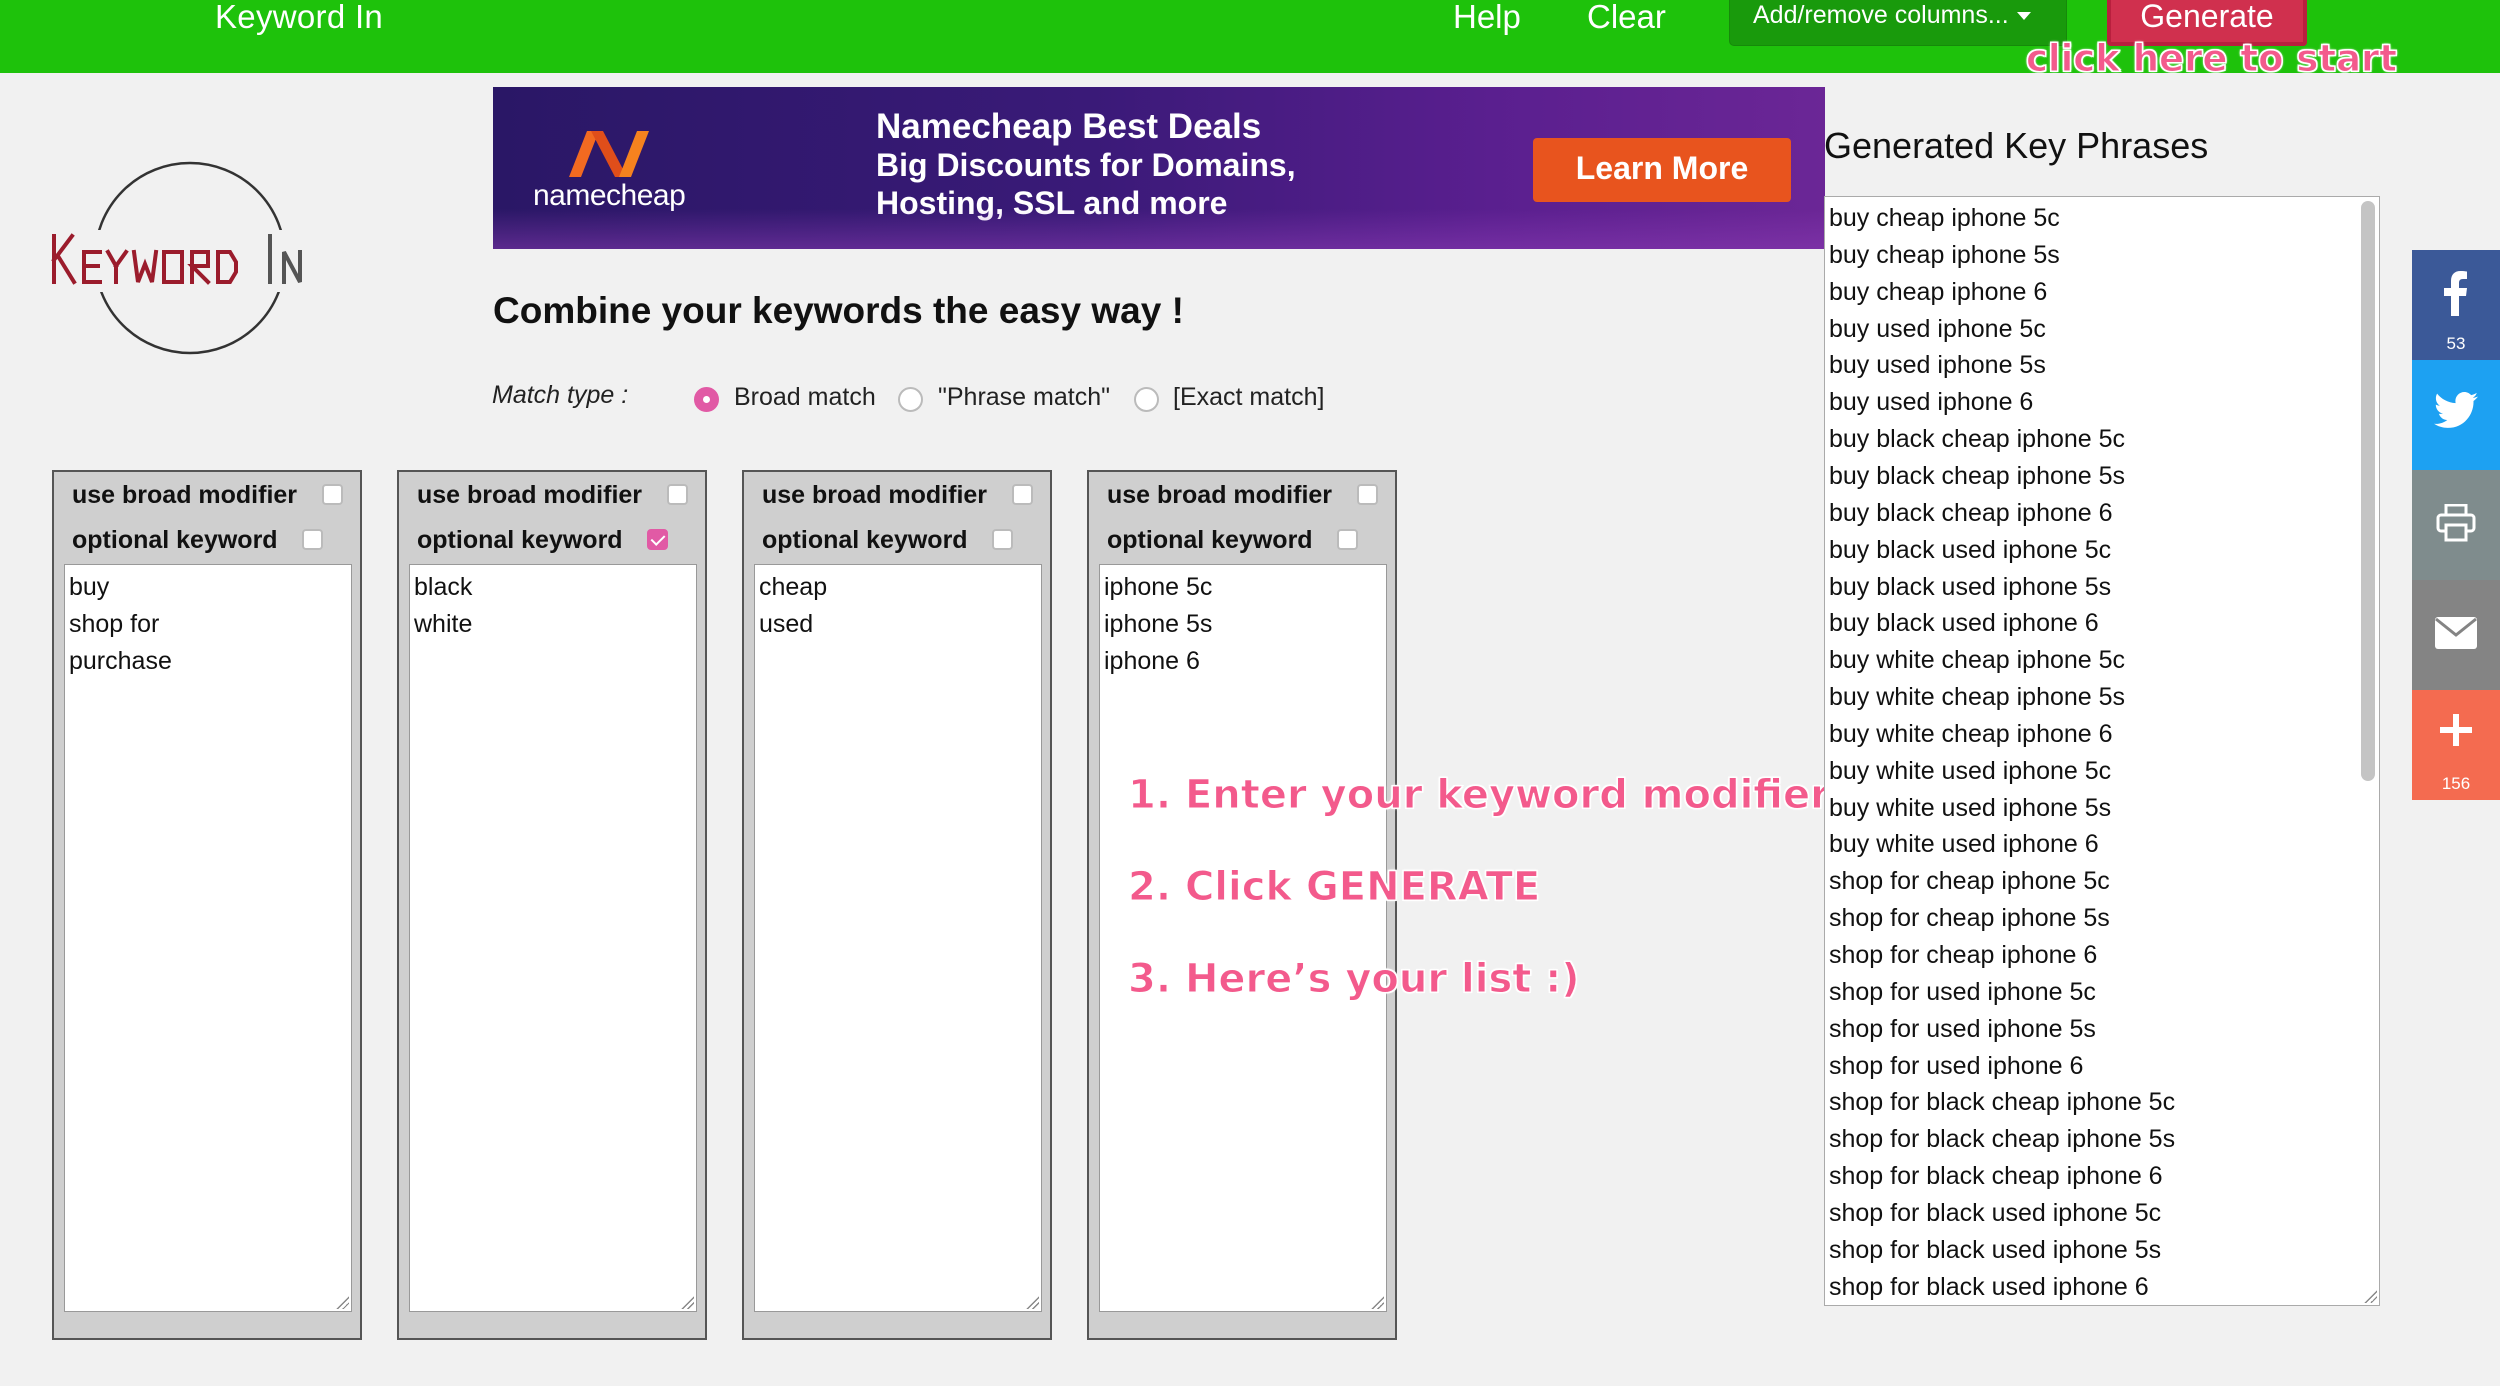 This screenshot has width=2500, height=1386. I want to click on generated-phrase: buy black used iphone 6, so click(1964, 623).